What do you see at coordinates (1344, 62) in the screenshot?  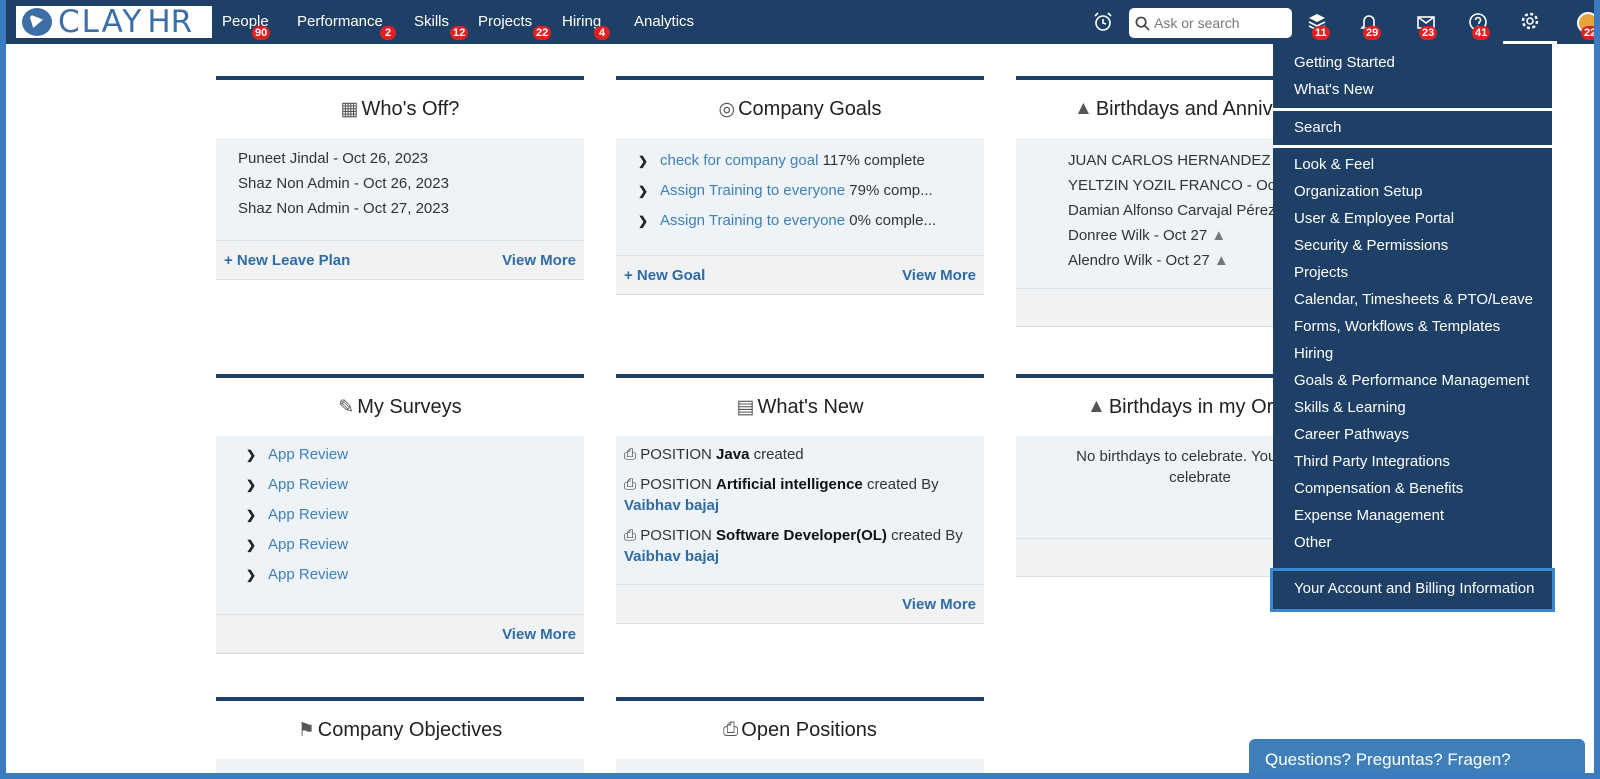 I see `menu-item-getting-started: Getting Started` at bounding box center [1344, 62].